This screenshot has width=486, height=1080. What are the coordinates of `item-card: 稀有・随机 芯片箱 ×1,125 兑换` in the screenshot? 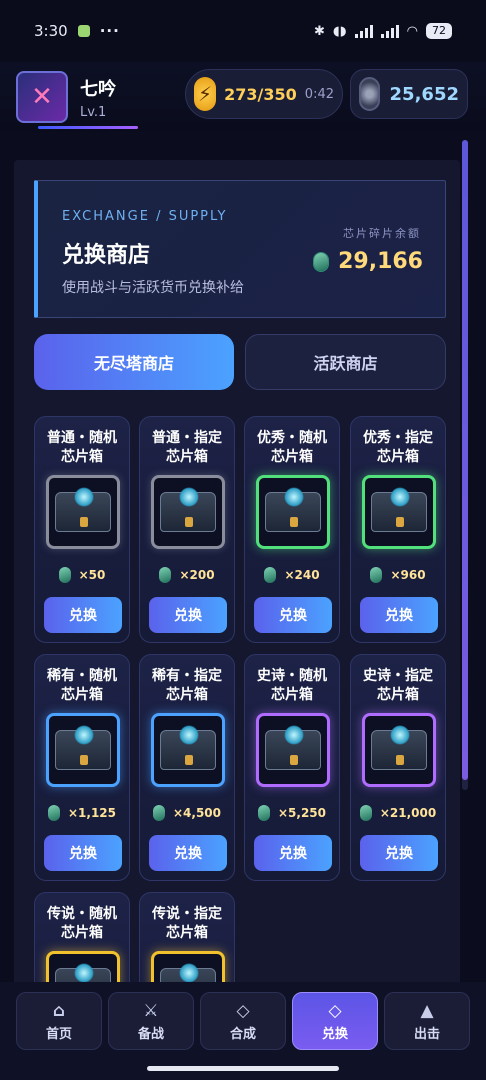 It's located at (82, 767).